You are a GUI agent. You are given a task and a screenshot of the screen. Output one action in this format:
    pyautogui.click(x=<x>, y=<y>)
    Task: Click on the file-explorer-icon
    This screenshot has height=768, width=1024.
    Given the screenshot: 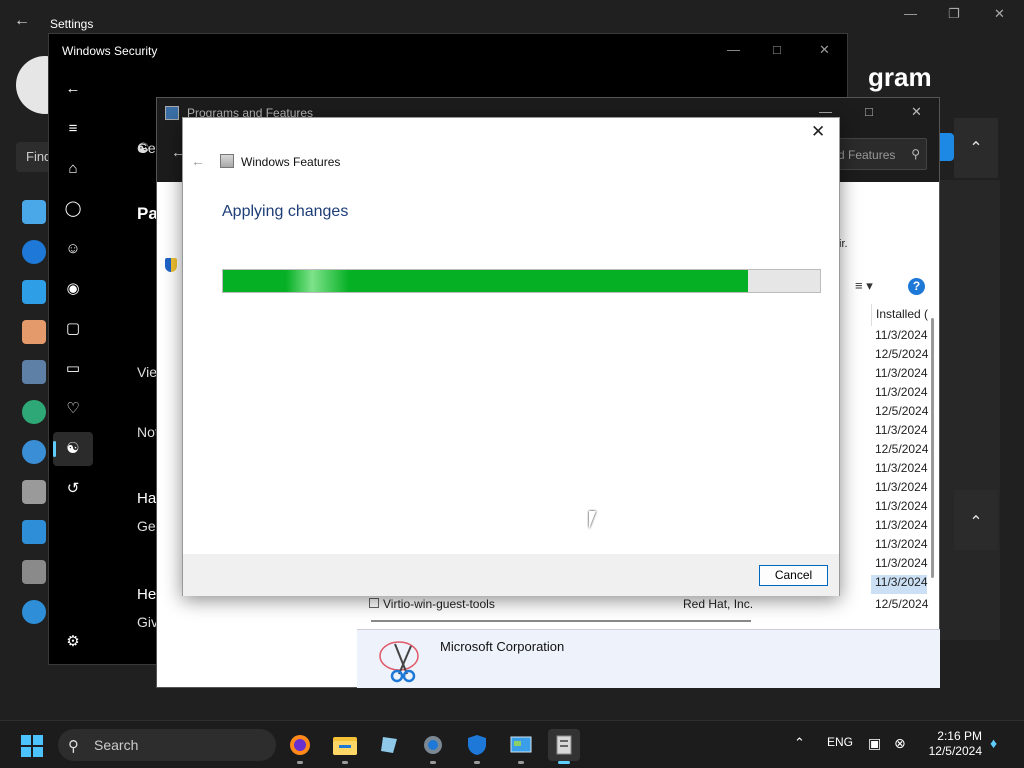 What is the action you would take?
    pyautogui.click(x=345, y=746)
    